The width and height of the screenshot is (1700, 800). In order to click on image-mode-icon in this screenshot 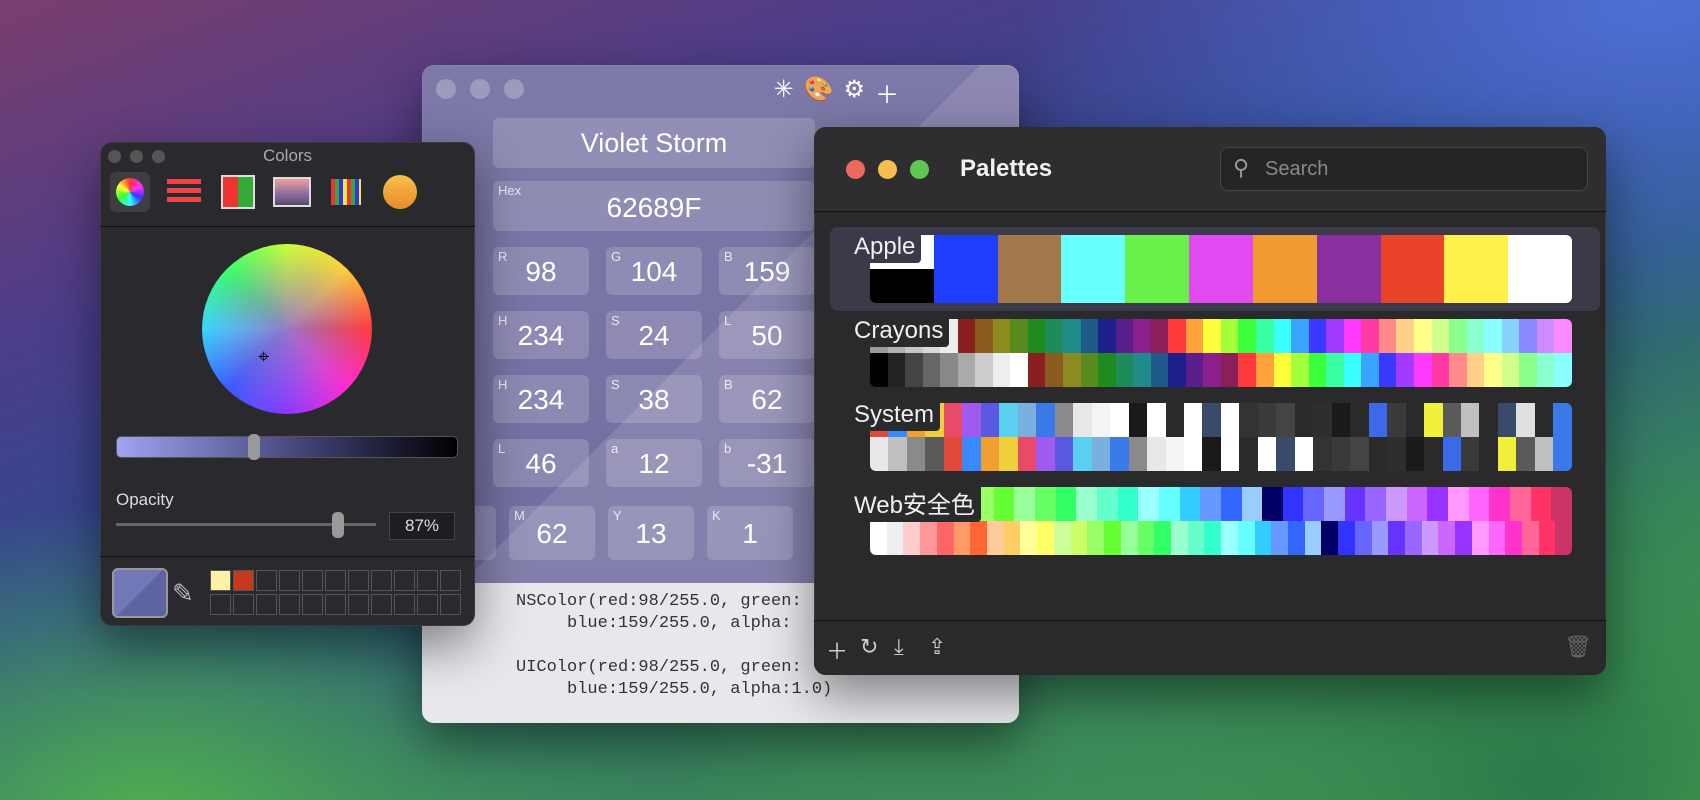, I will do `click(292, 192)`.